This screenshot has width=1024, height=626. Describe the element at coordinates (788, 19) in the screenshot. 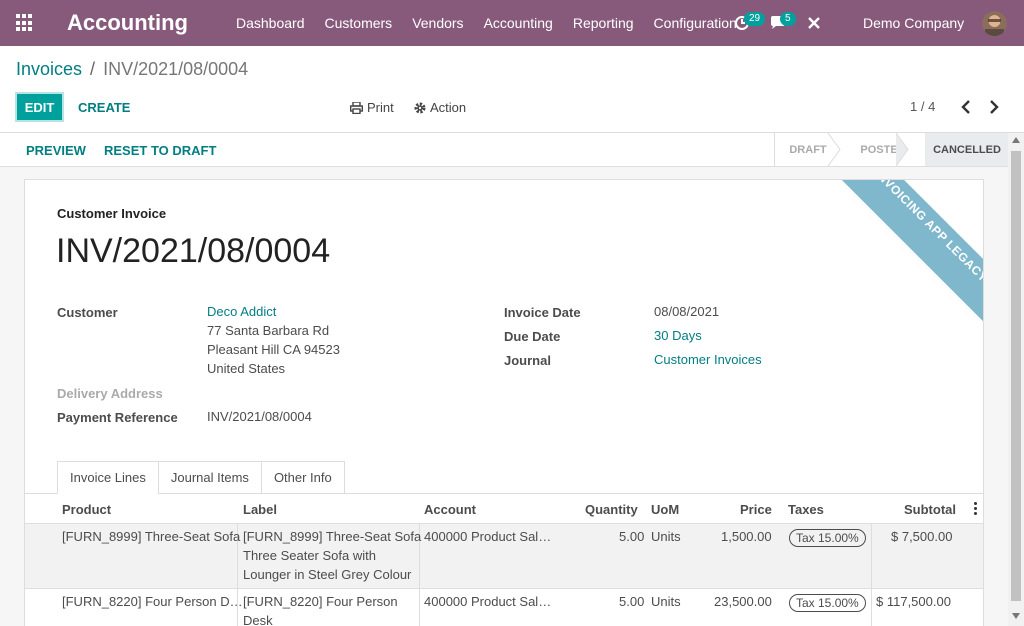

I see `messages-badge: 5` at that location.